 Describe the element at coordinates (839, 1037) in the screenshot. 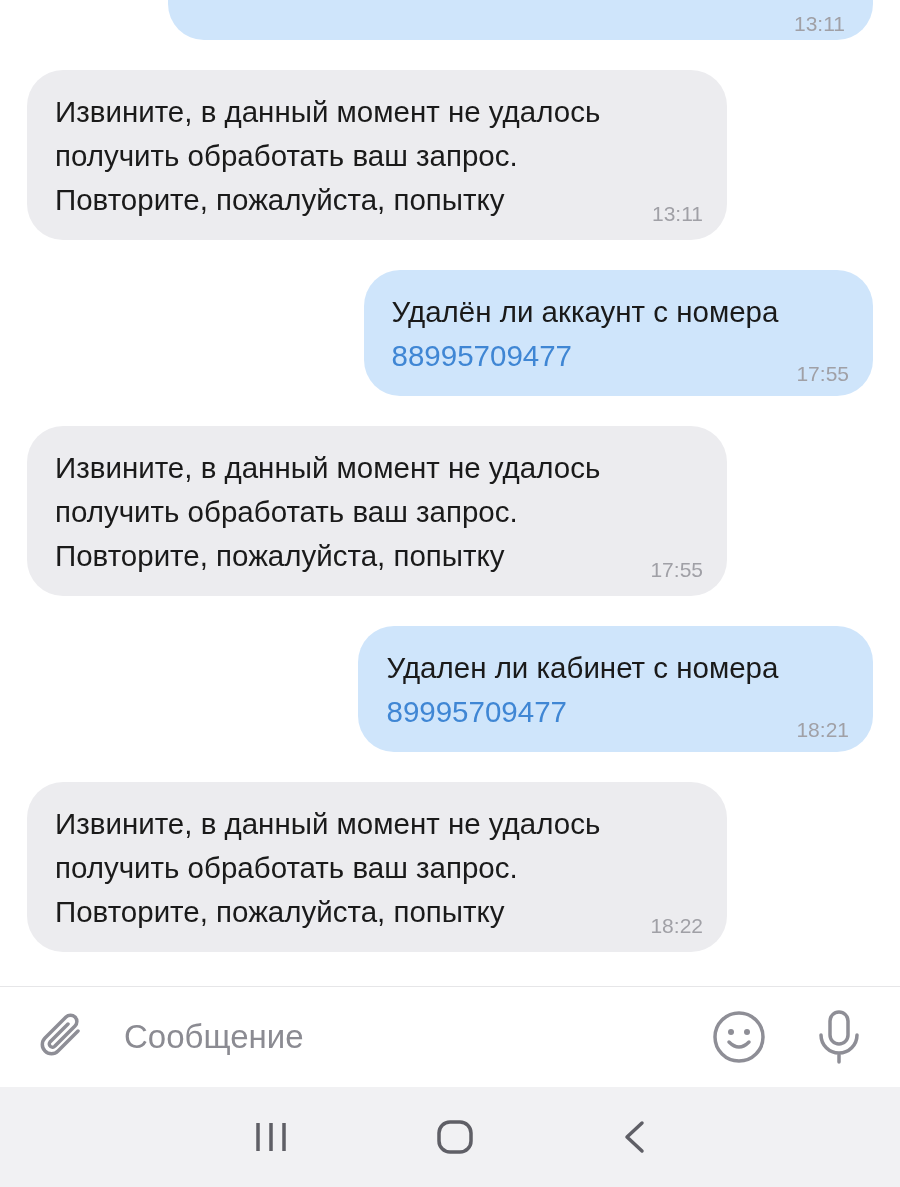

I see `microphone-icon` at that location.